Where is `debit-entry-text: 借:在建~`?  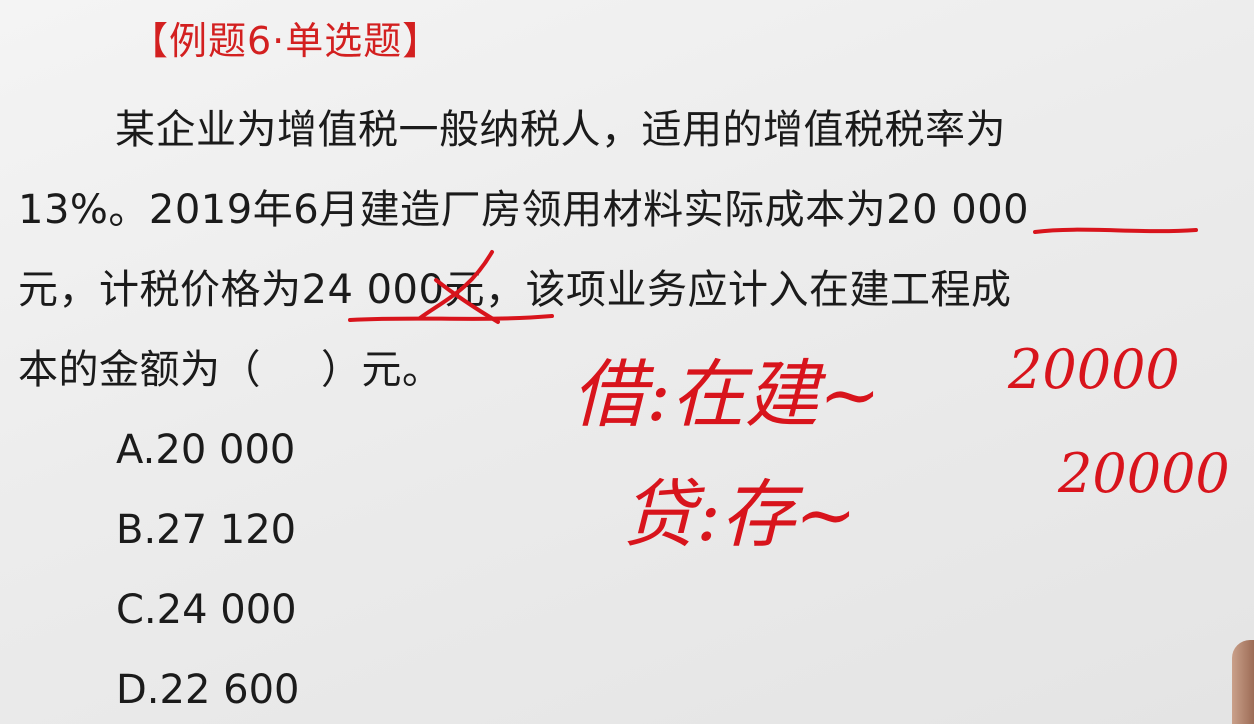
debit-entry-text: 借:在建~ is located at coordinates (726, 395).